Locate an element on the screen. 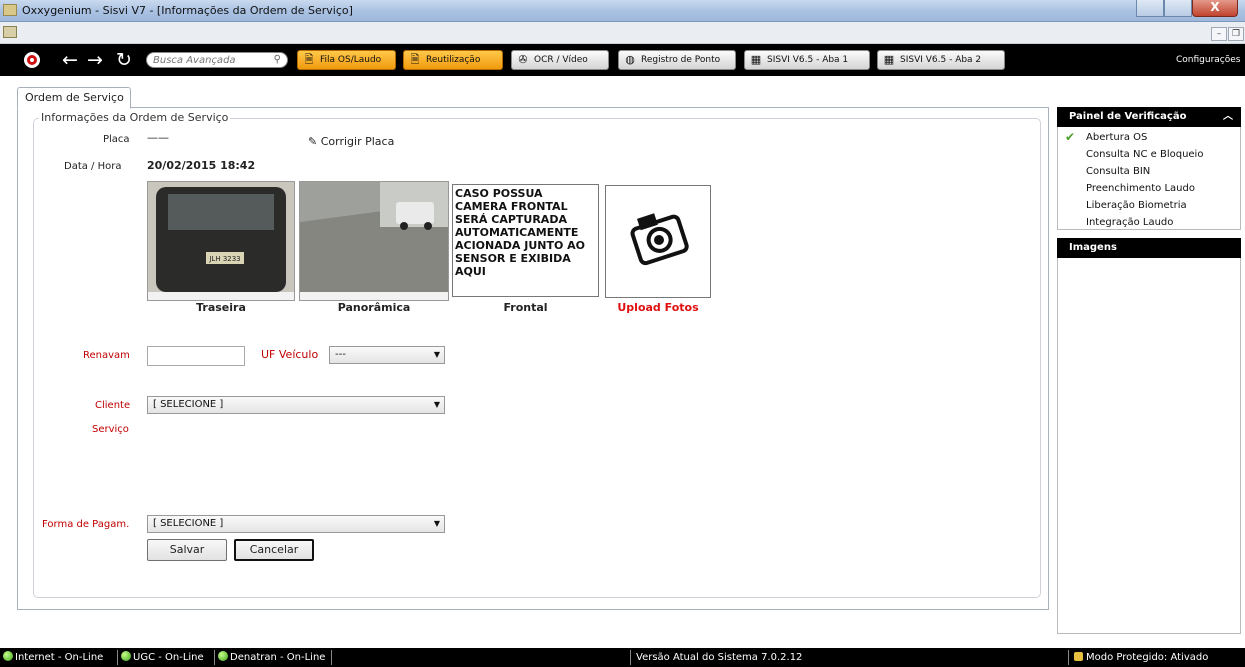 This screenshot has width=1245, height=667. checklist-item: Liberação Biometria is located at coordinates (1136, 205).